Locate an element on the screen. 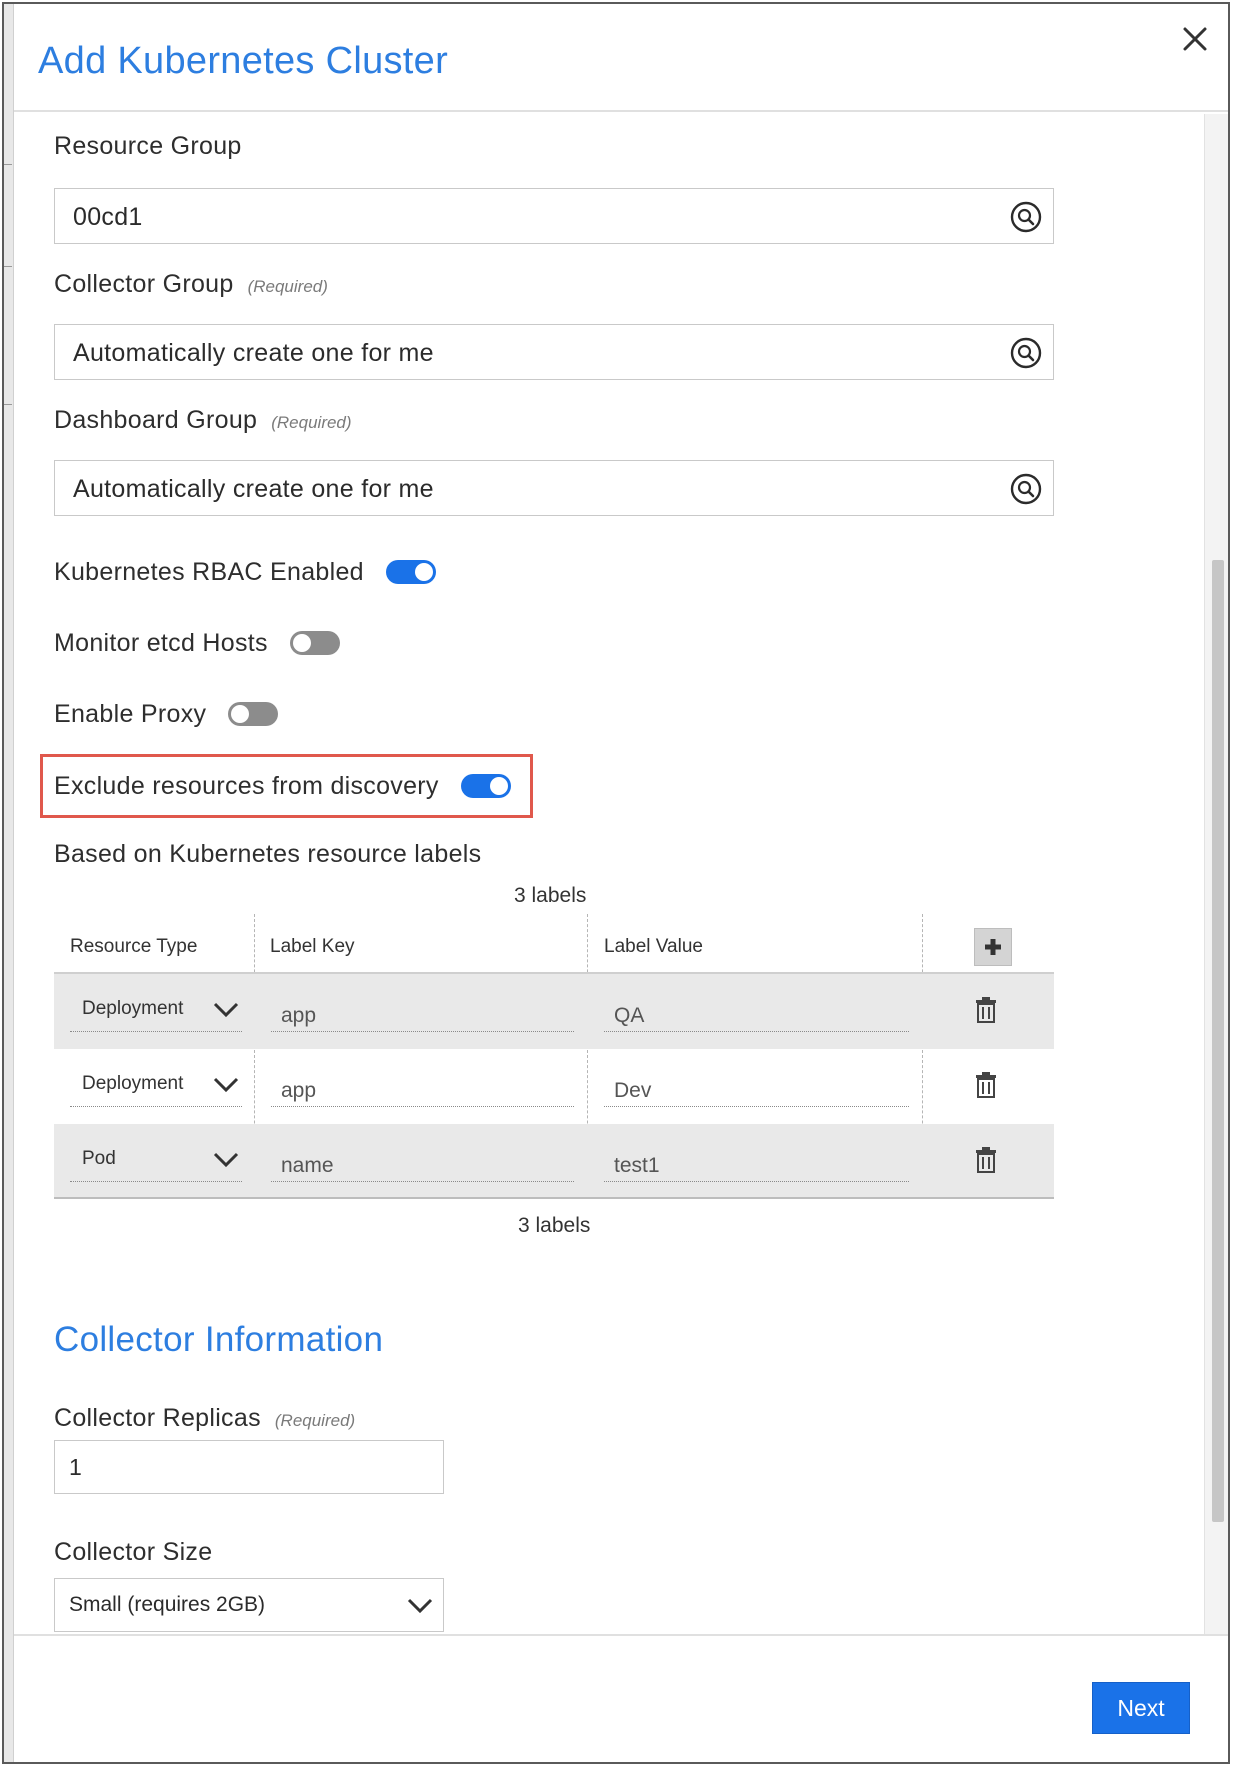  resource-type-value: Pod is located at coordinates (99, 1158).